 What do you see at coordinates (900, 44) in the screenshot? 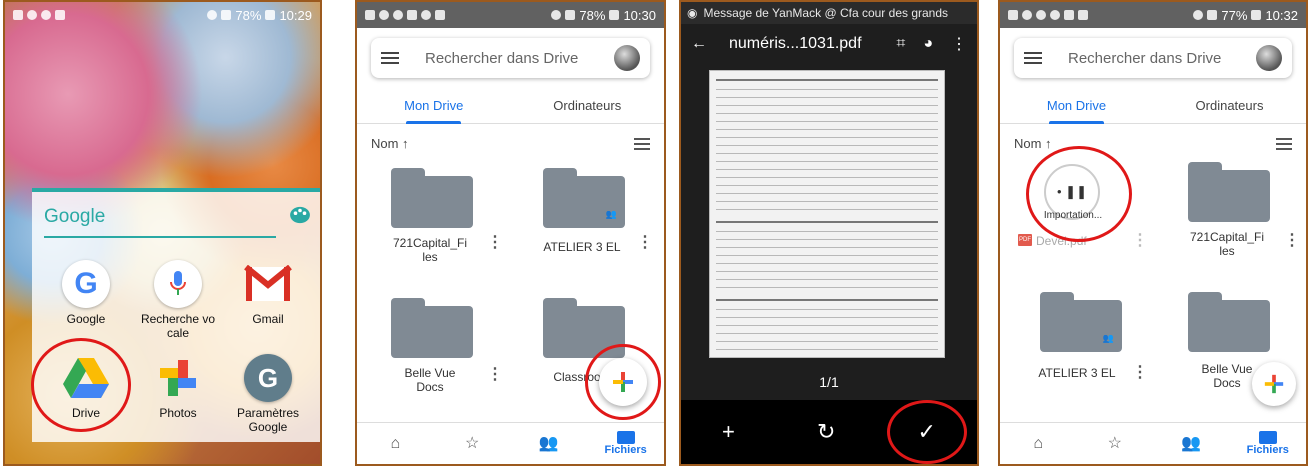
I see `crop-icon: ⌗` at bounding box center [900, 44].